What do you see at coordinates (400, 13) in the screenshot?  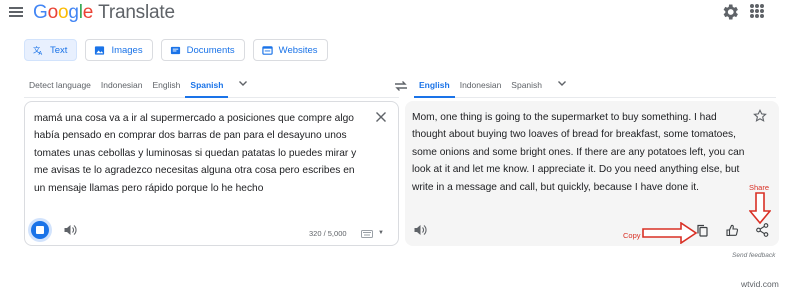 I see `top-bar: Google Translate` at bounding box center [400, 13].